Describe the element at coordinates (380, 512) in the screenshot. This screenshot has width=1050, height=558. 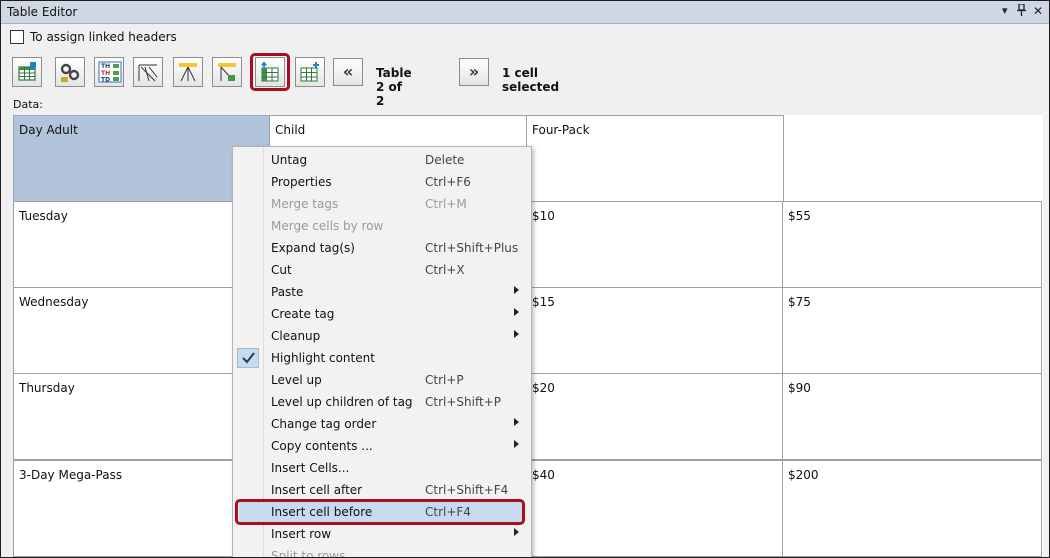
I see `menu-highlight-annotation` at that location.